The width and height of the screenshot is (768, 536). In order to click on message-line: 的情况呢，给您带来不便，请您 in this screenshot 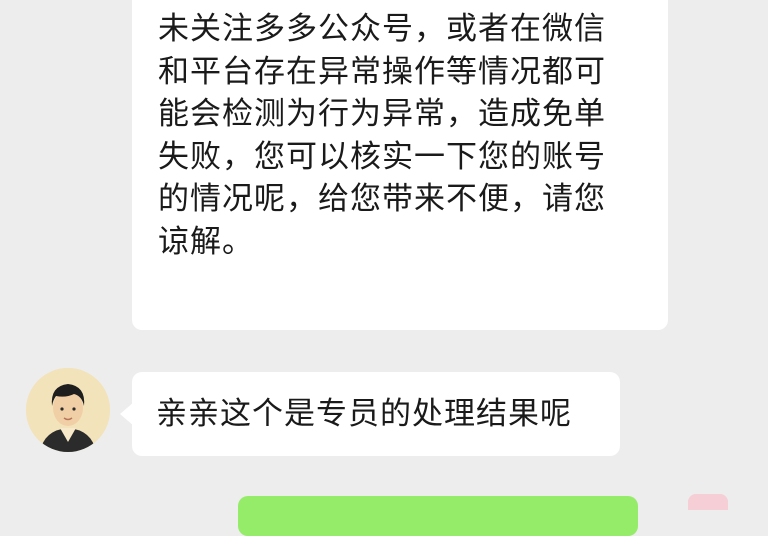, I will do `click(382, 199)`.